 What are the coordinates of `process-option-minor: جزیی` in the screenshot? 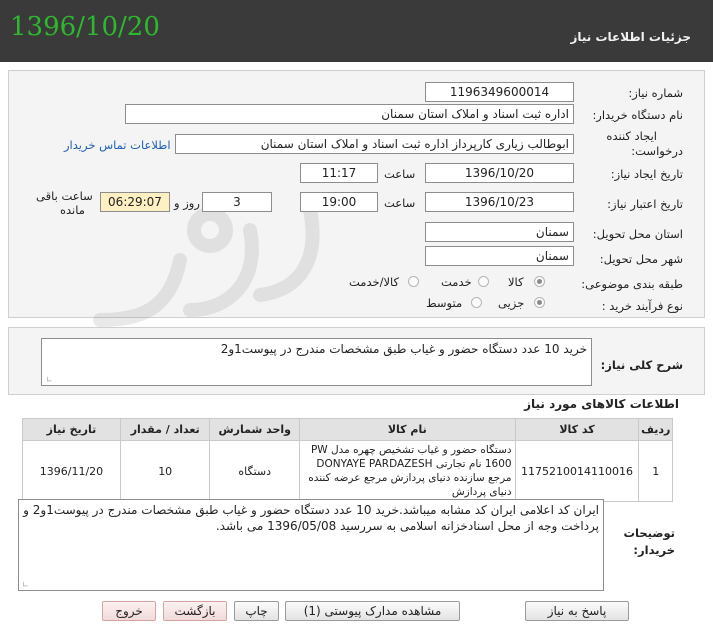 It's located at (511, 303).